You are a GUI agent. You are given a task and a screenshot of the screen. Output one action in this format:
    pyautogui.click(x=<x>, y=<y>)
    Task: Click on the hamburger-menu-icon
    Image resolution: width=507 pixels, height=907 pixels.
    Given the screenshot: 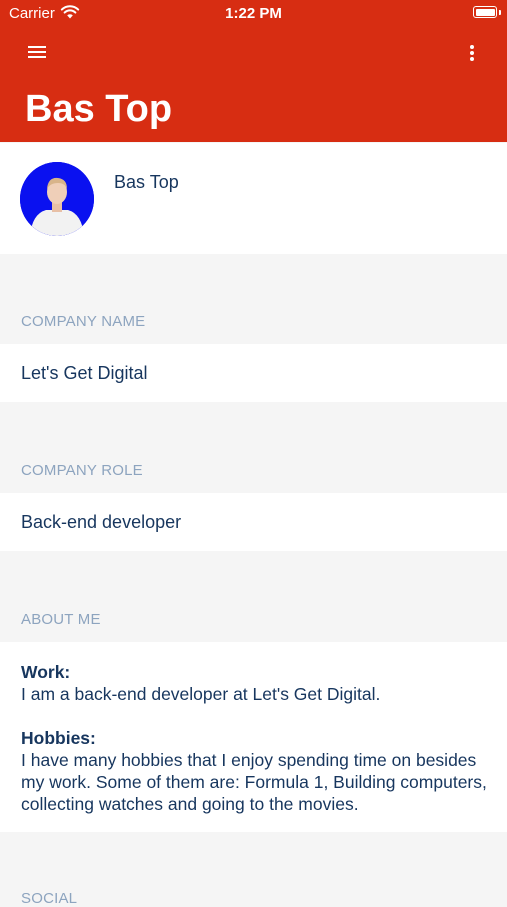 What is the action you would take?
    pyautogui.click(x=37, y=47)
    